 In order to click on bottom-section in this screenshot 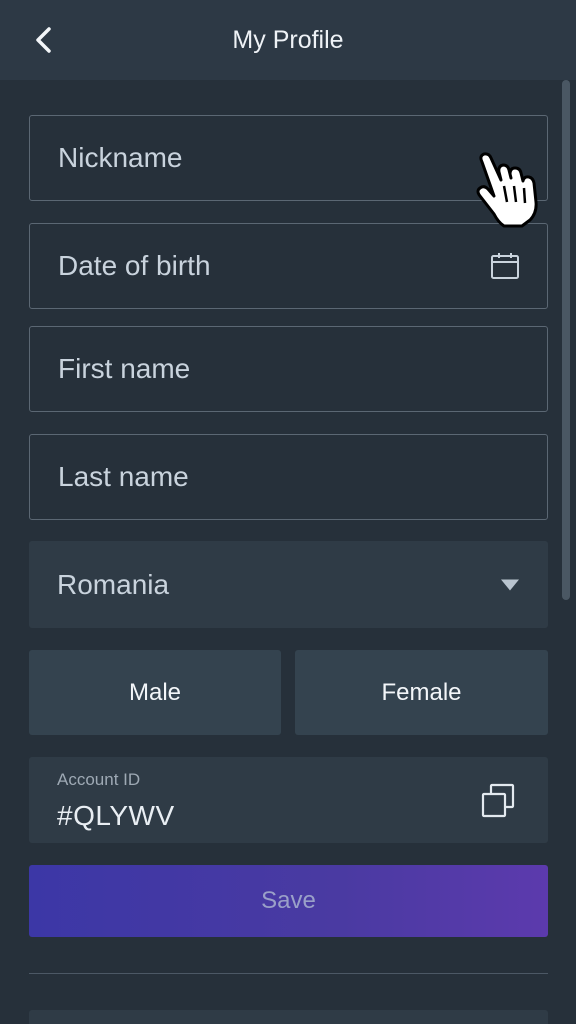, I will do `click(288, 1017)`.